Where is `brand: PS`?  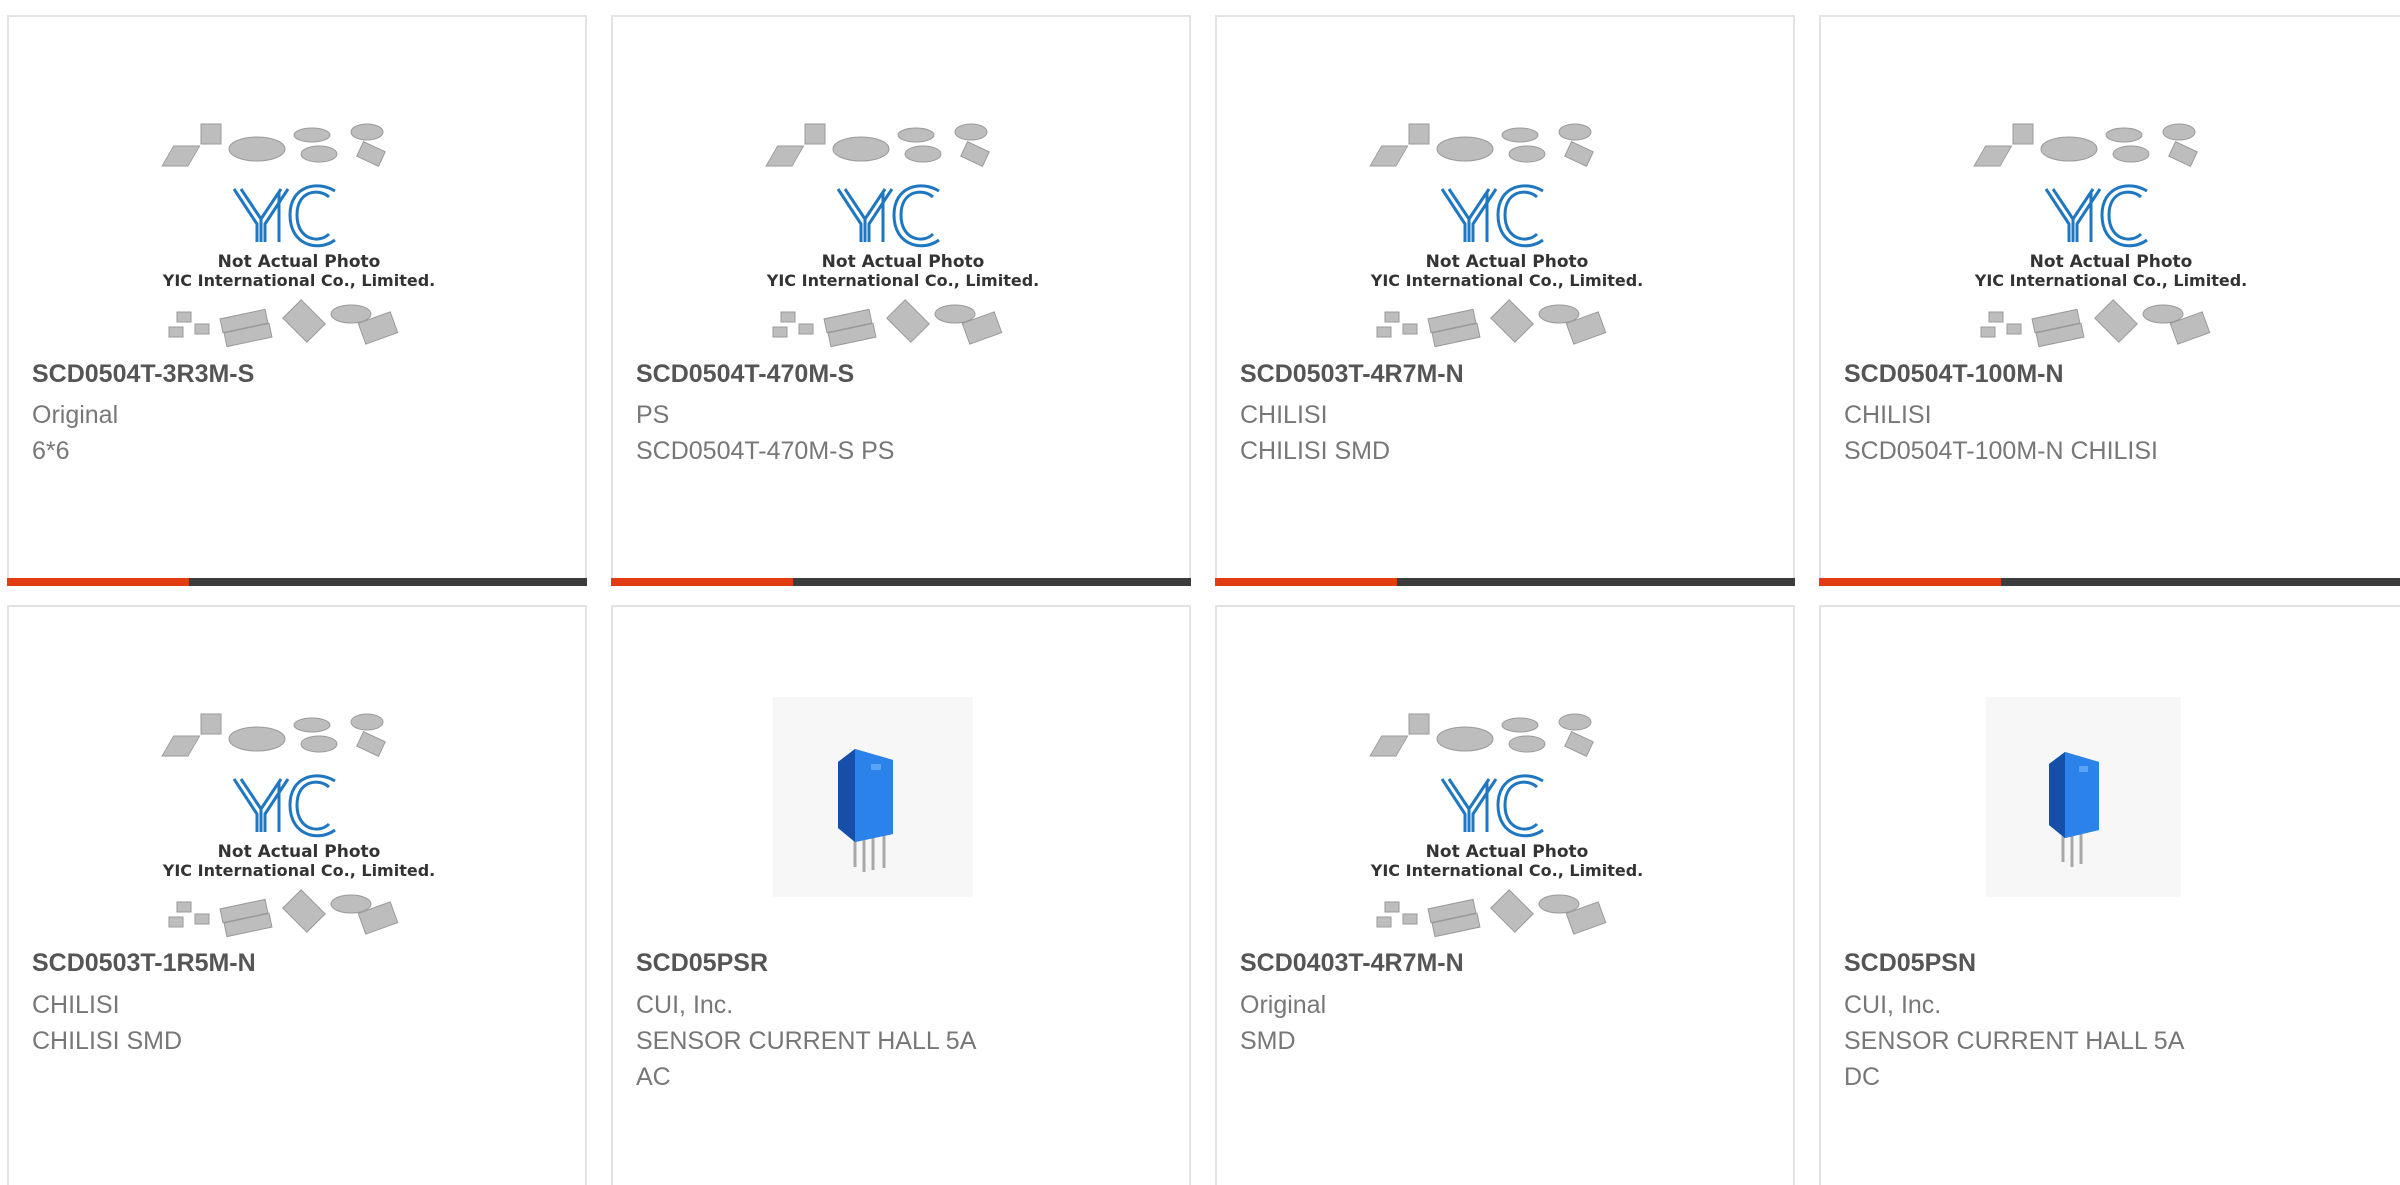 brand: PS is located at coordinates (653, 415).